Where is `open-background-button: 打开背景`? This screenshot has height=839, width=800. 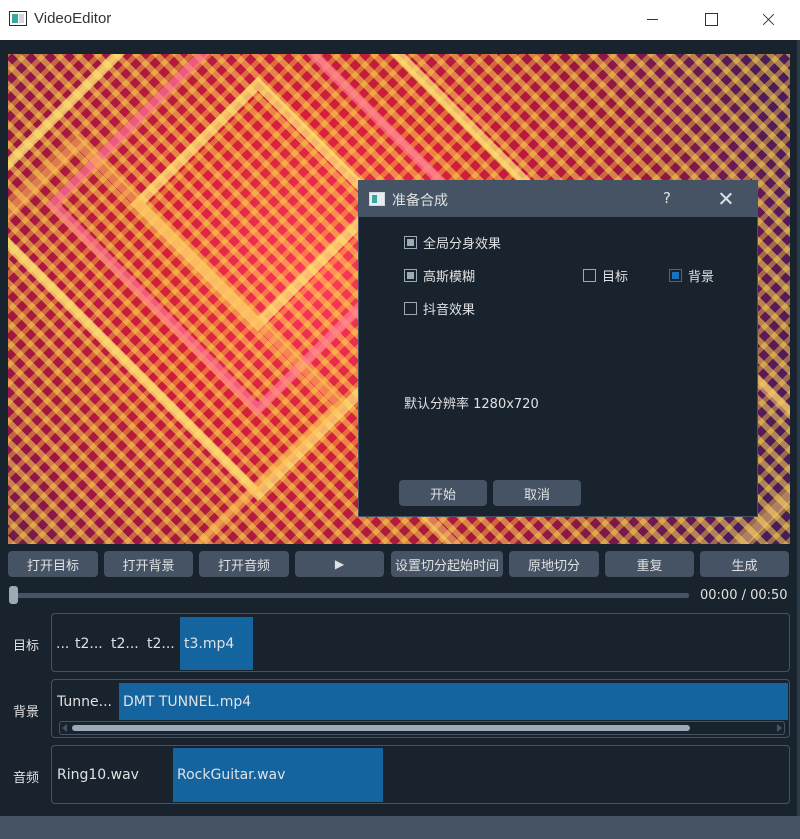 open-background-button: 打开背景 is located at coordinates (148, 564).